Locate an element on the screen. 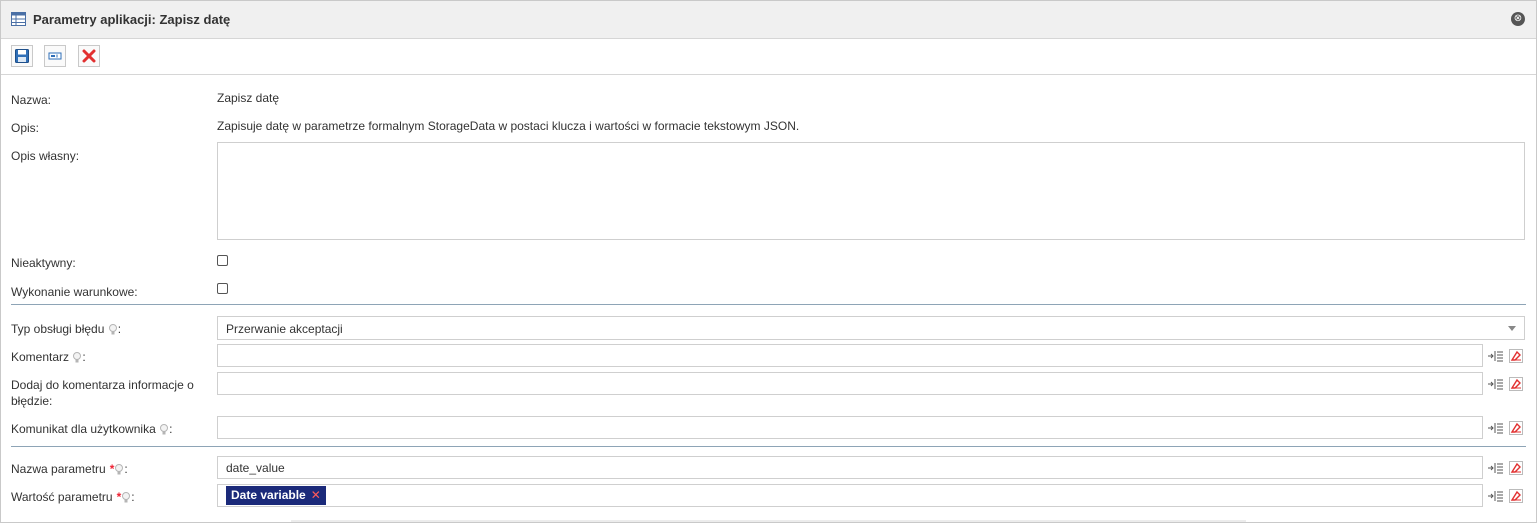 The width and height of the screenshot is (1537, 523). comment-side-icons is located at coordinates (1508, 357).